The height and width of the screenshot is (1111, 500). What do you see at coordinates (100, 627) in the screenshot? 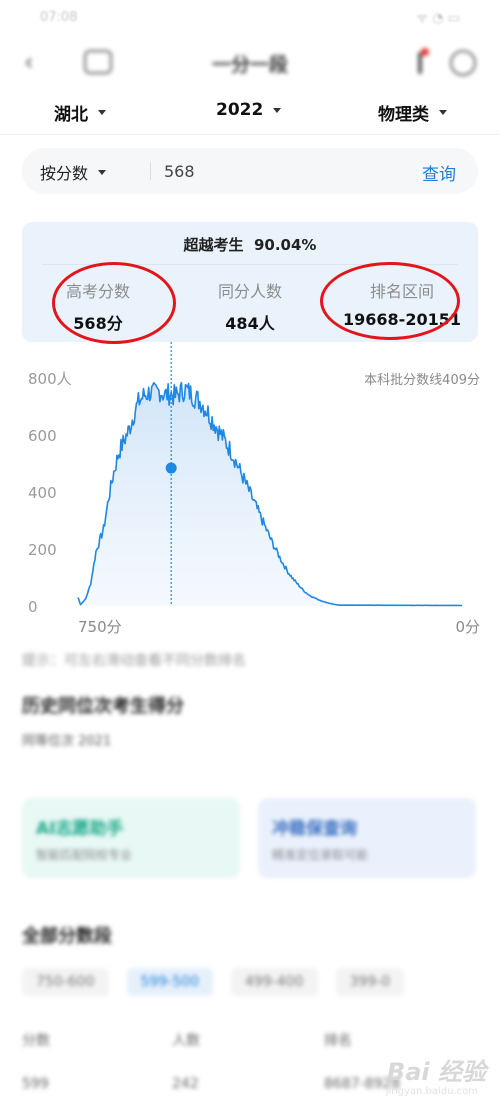
I see `x-axis-left-label: 750分` at bounding box center [100, 627].